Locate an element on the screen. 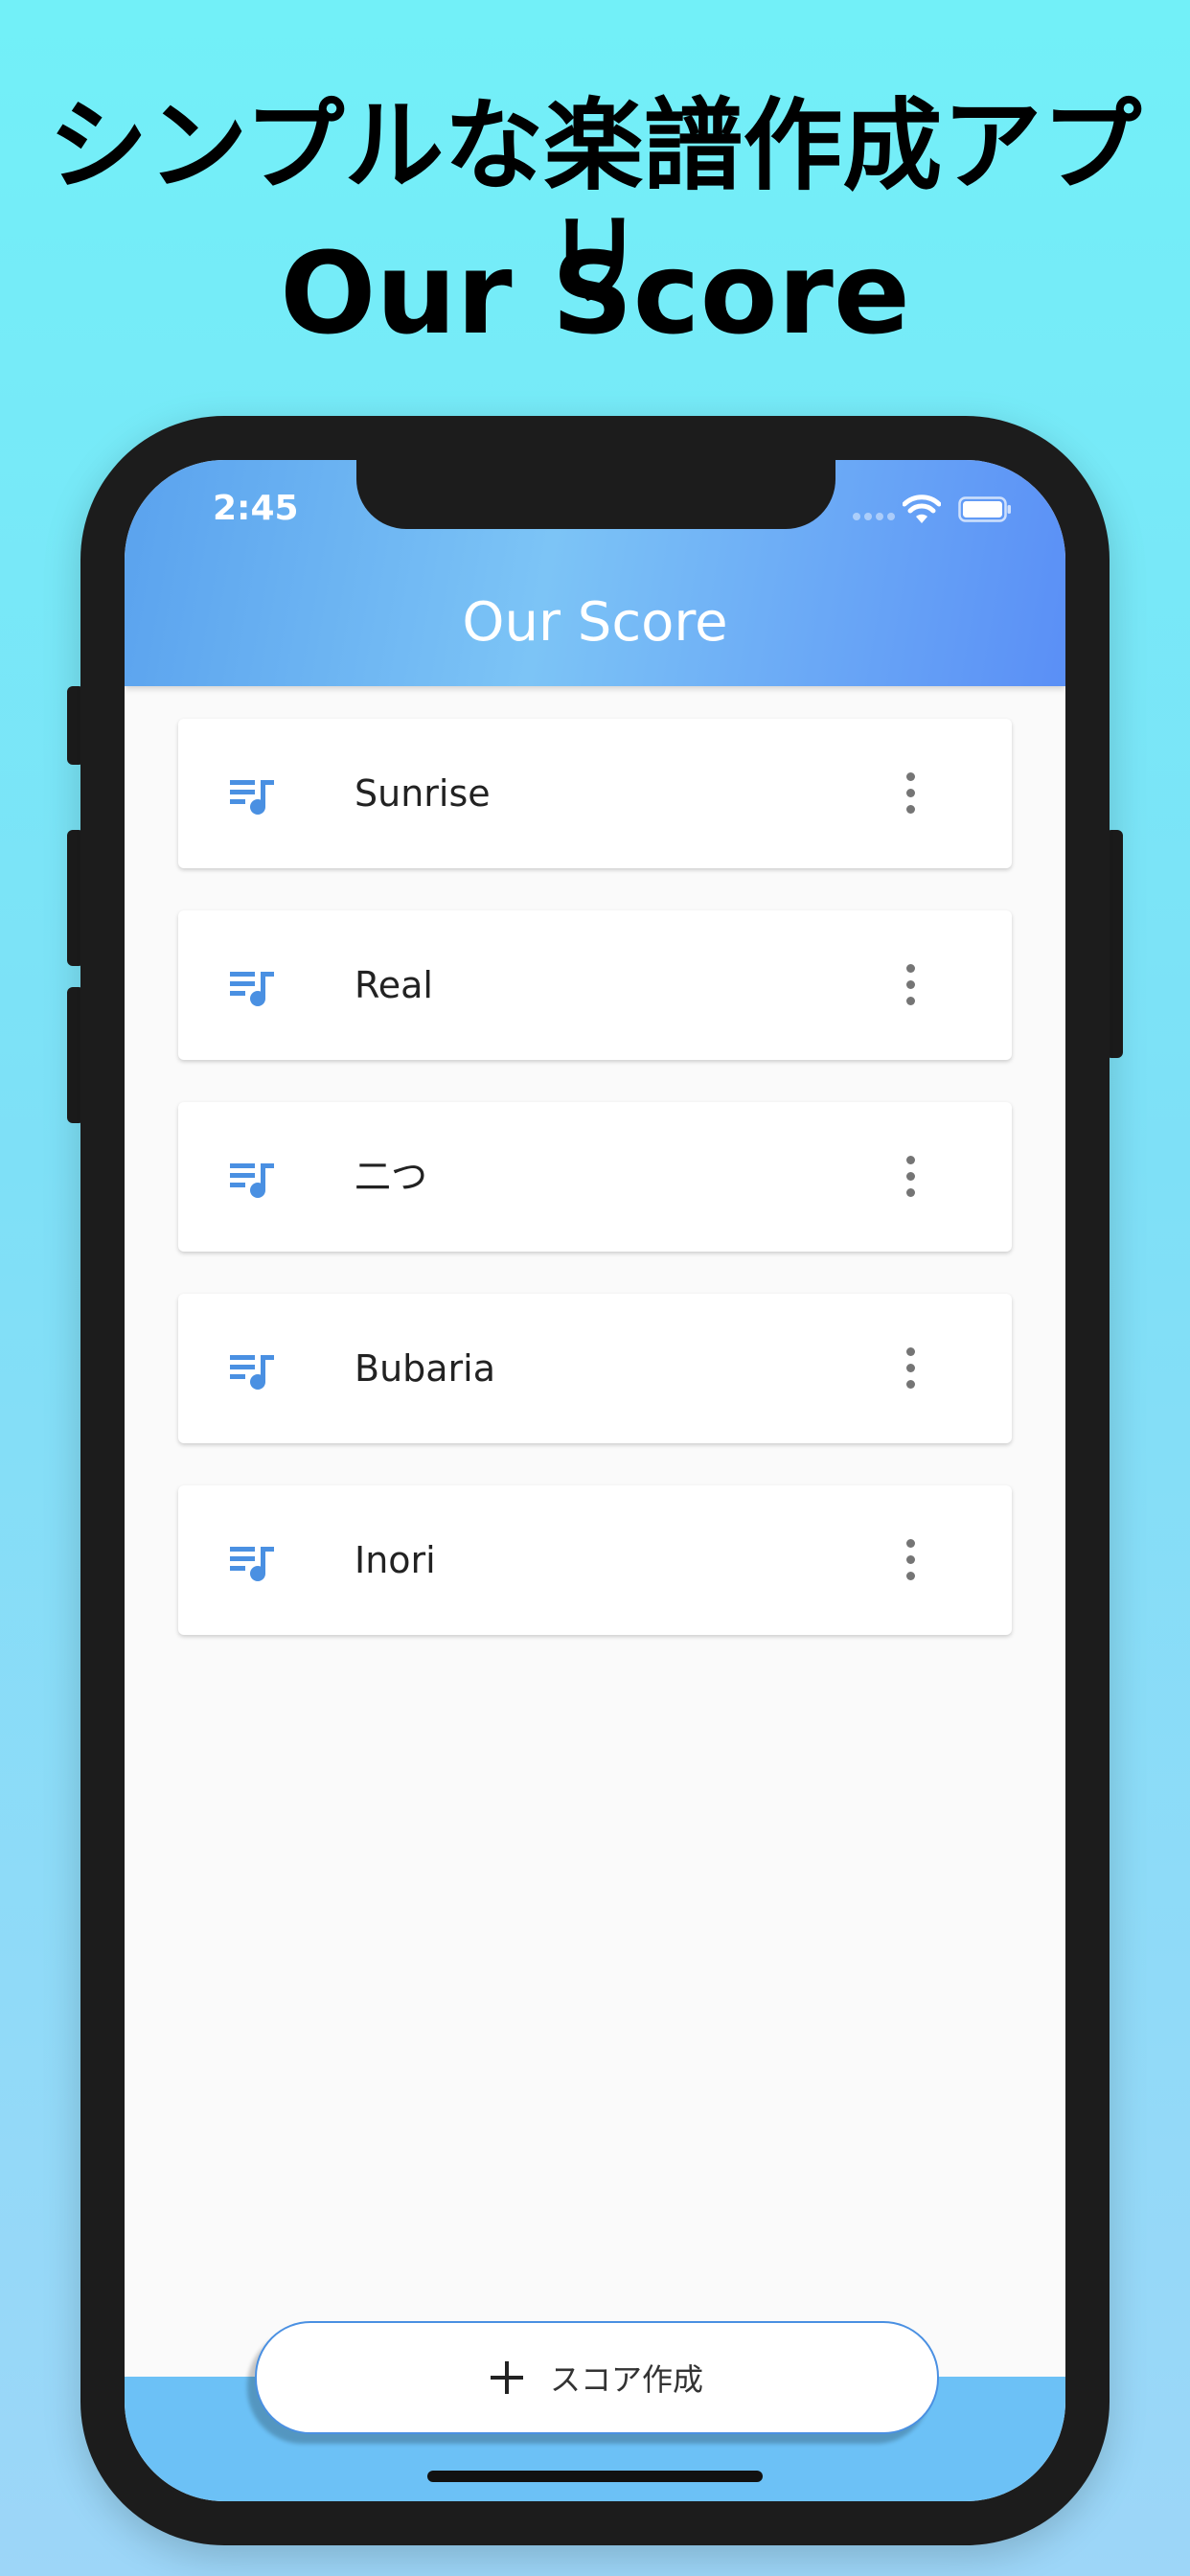 The width and height of the screenshot is (1190, 2576). app-bar: 2:45 Our Score is located at coordinates (595, 573).